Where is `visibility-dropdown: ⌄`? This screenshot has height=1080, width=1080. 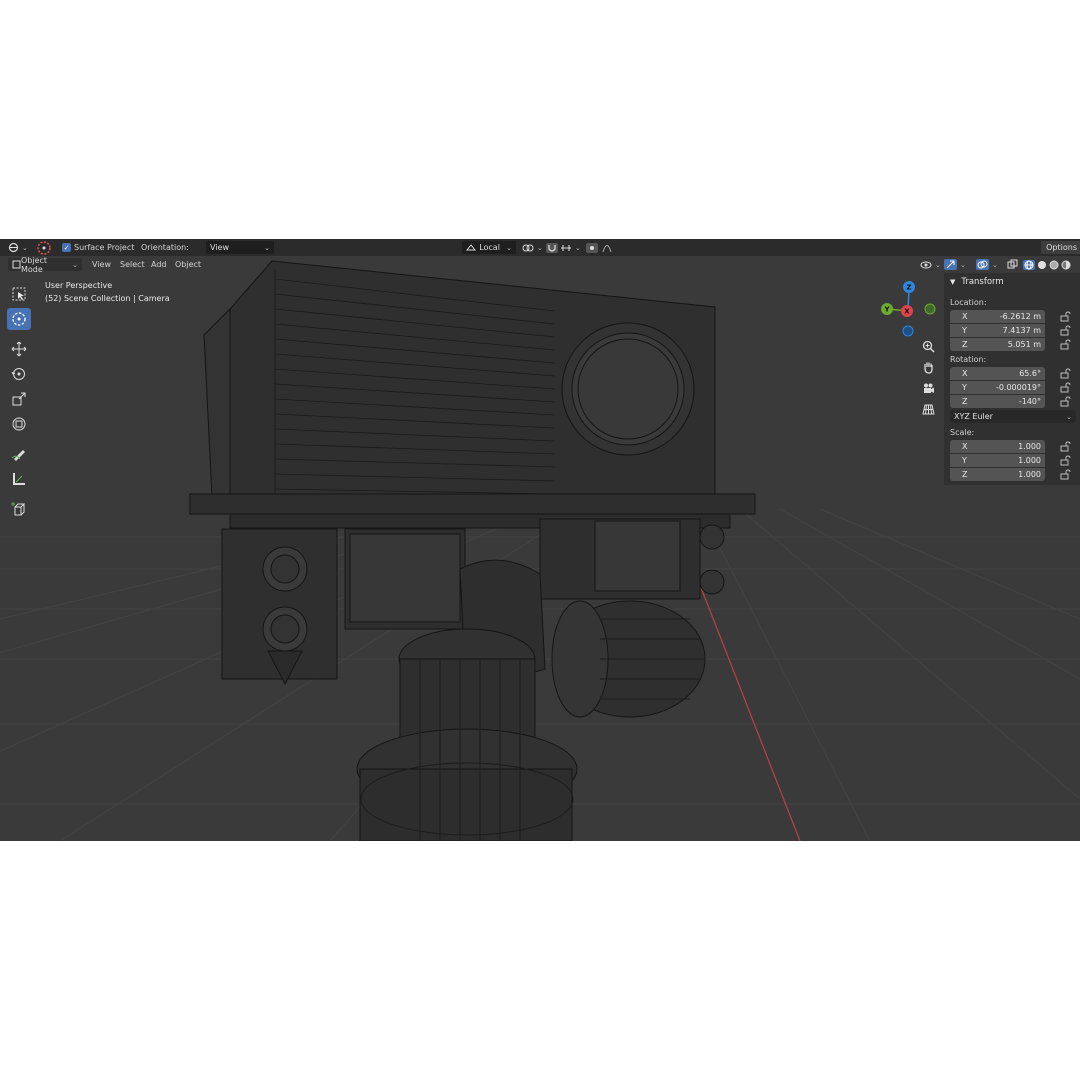 visibility-dropdown: ⌄ is located at coordinates (930, 264).